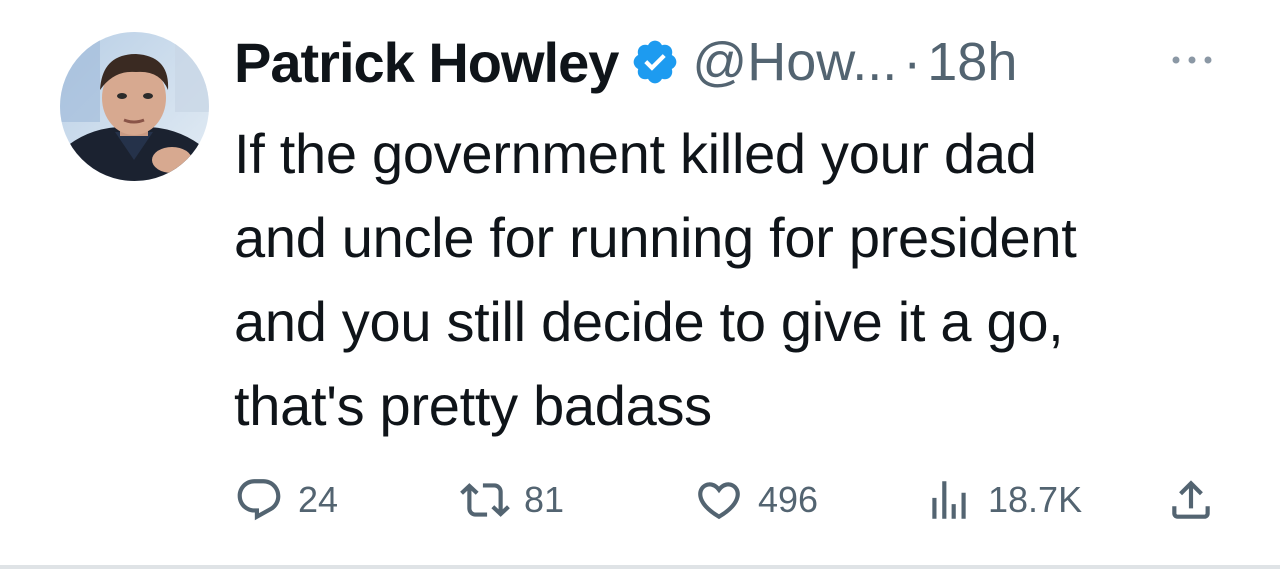  Describe the element at coordinates (1192, 60) in the screenshot. I see `more-icon` at that location.